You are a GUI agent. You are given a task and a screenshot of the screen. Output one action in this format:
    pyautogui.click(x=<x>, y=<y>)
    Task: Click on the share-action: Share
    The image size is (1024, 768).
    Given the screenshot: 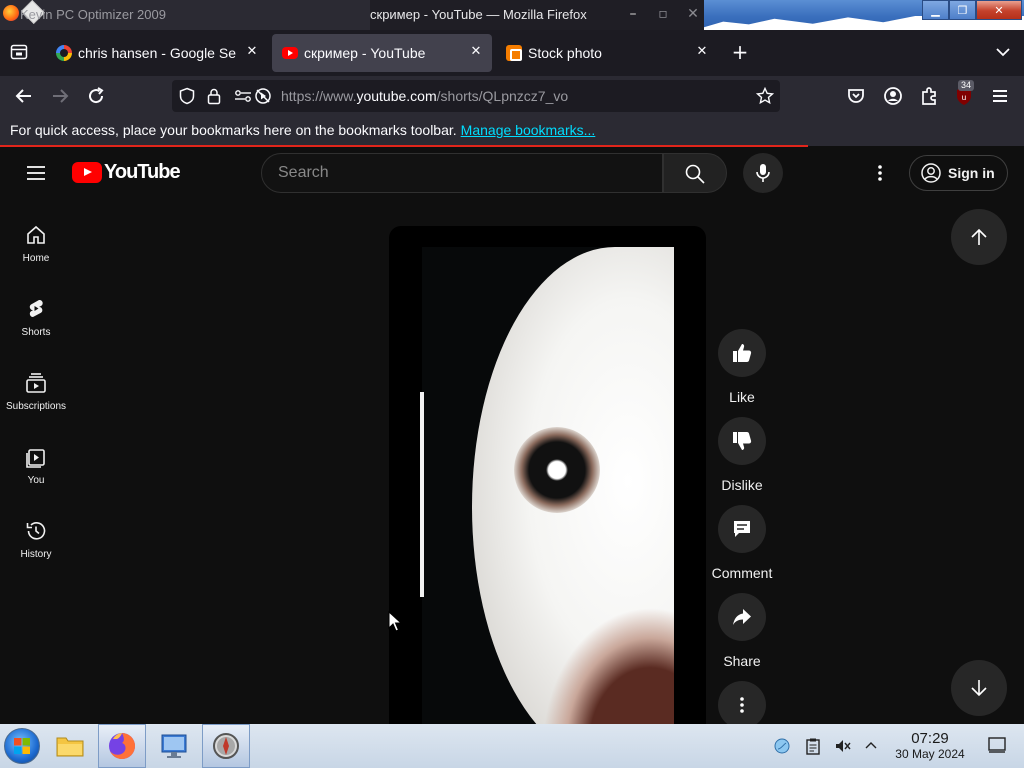 What is the action you would take?
    pyautogui.click(x=742, y=631)
    